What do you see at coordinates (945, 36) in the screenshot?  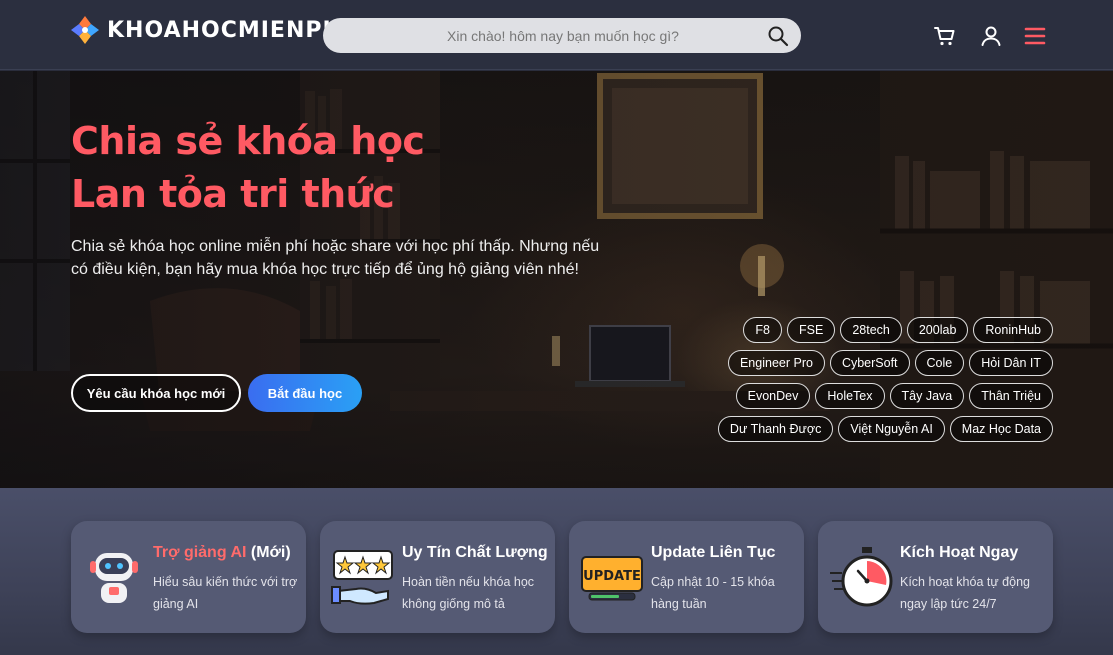 I see `cart-icon` at bounding box center [945, 36].